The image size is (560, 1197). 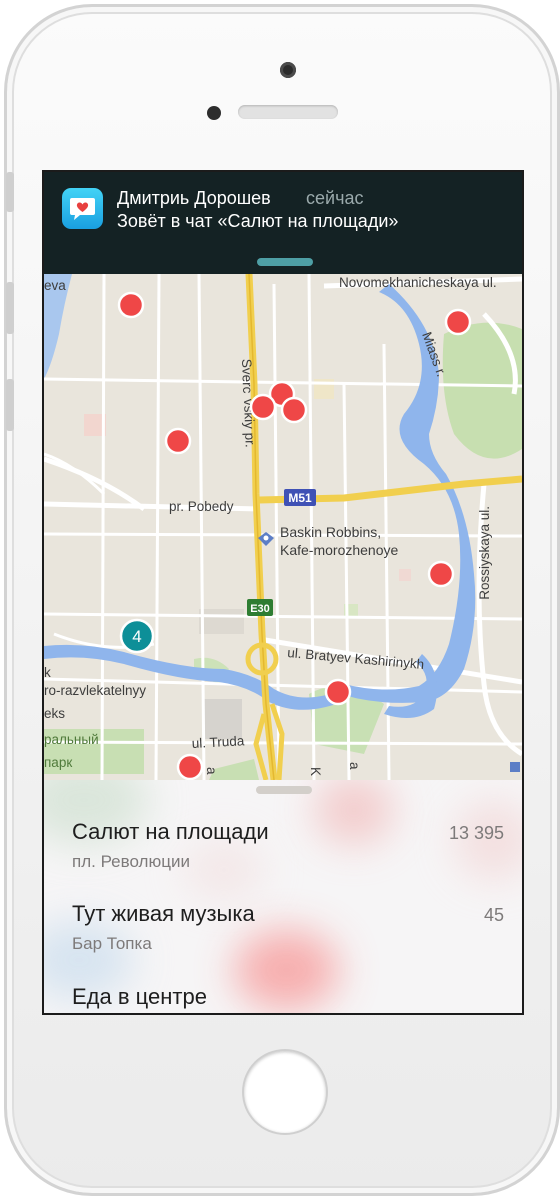 What do you see at coordinates (288, 112) in the screenshot?
I see `earpiece-speaker` at bounding box center [288, 112].